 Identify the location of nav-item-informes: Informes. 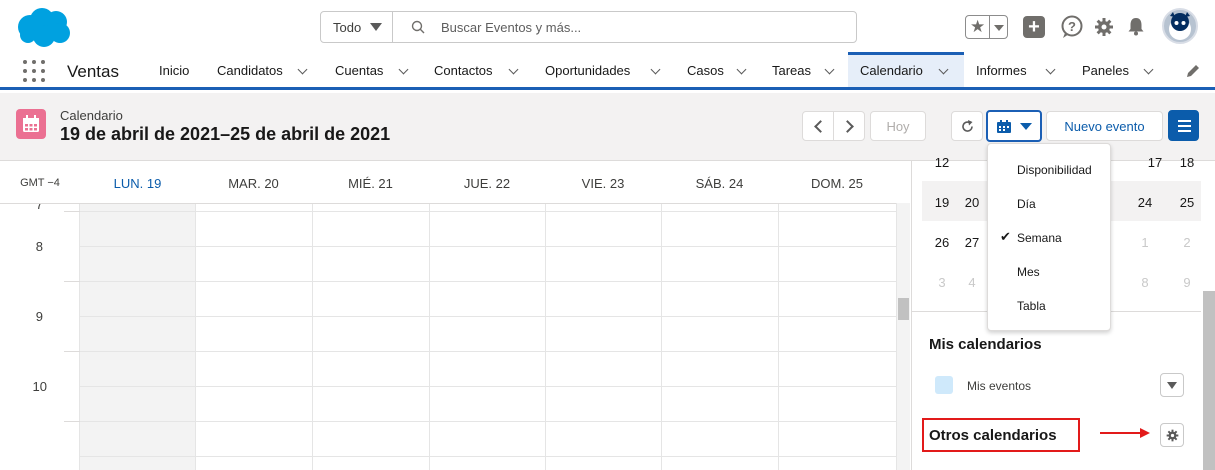
(1017, 69).